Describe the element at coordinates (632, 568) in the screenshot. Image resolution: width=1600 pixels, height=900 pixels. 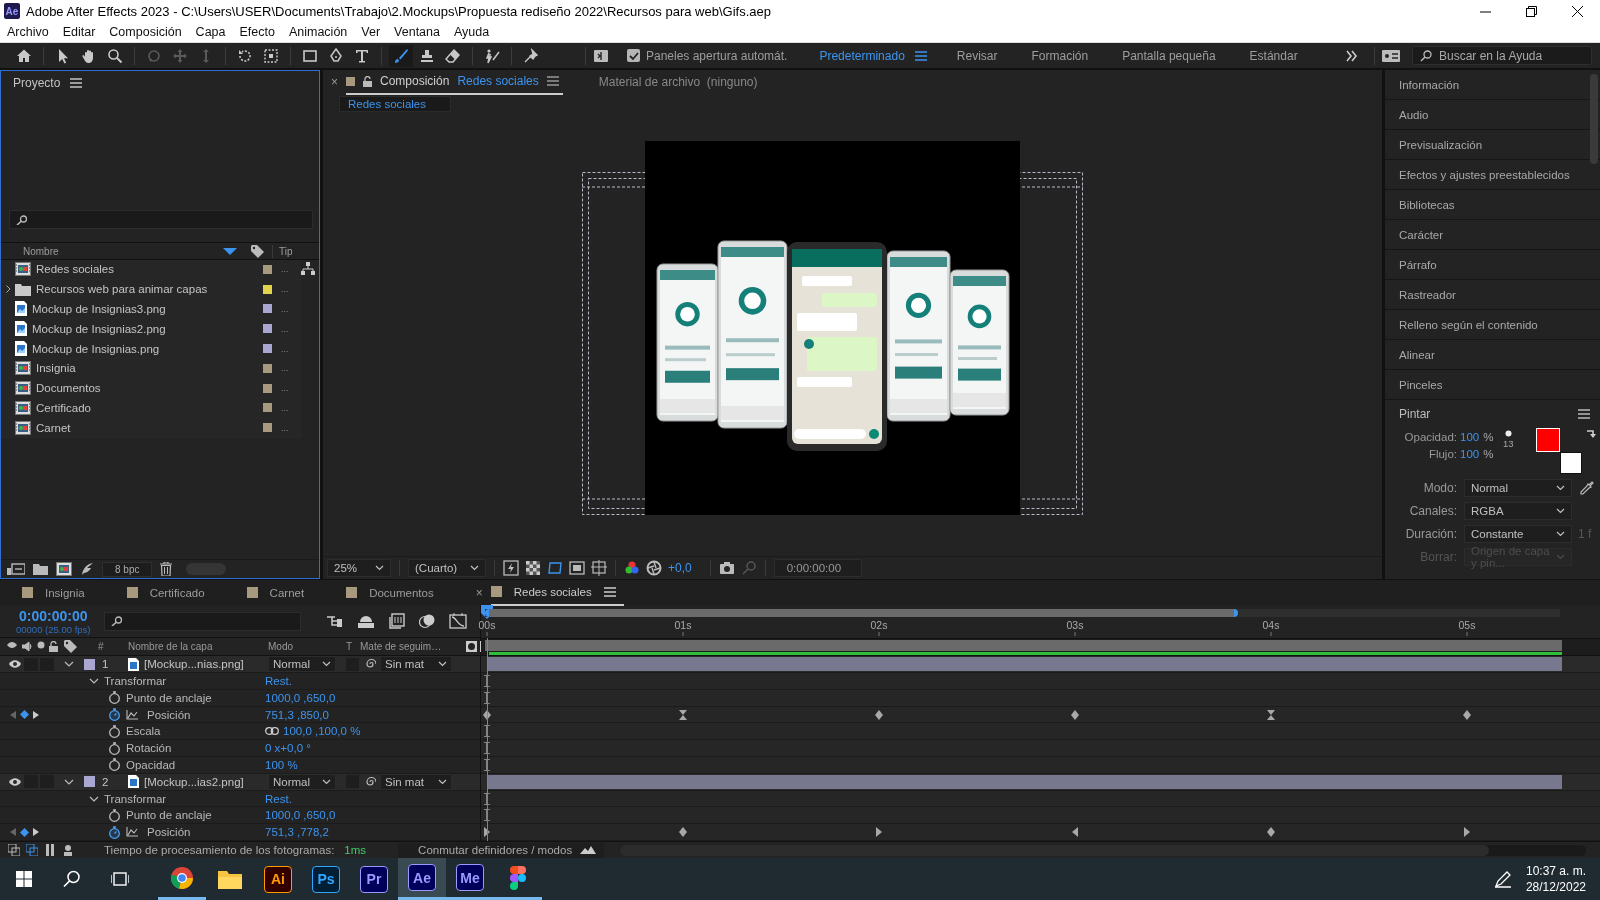
I see `rgb-channels-icon` at that location.